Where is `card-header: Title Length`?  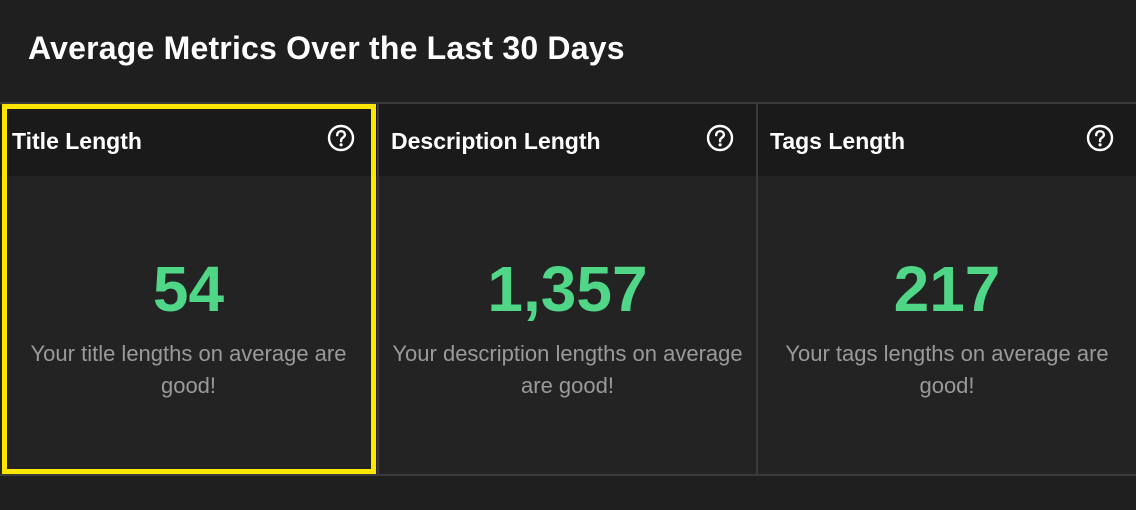 card-header: Title Length is located at coordinates (188, 140).